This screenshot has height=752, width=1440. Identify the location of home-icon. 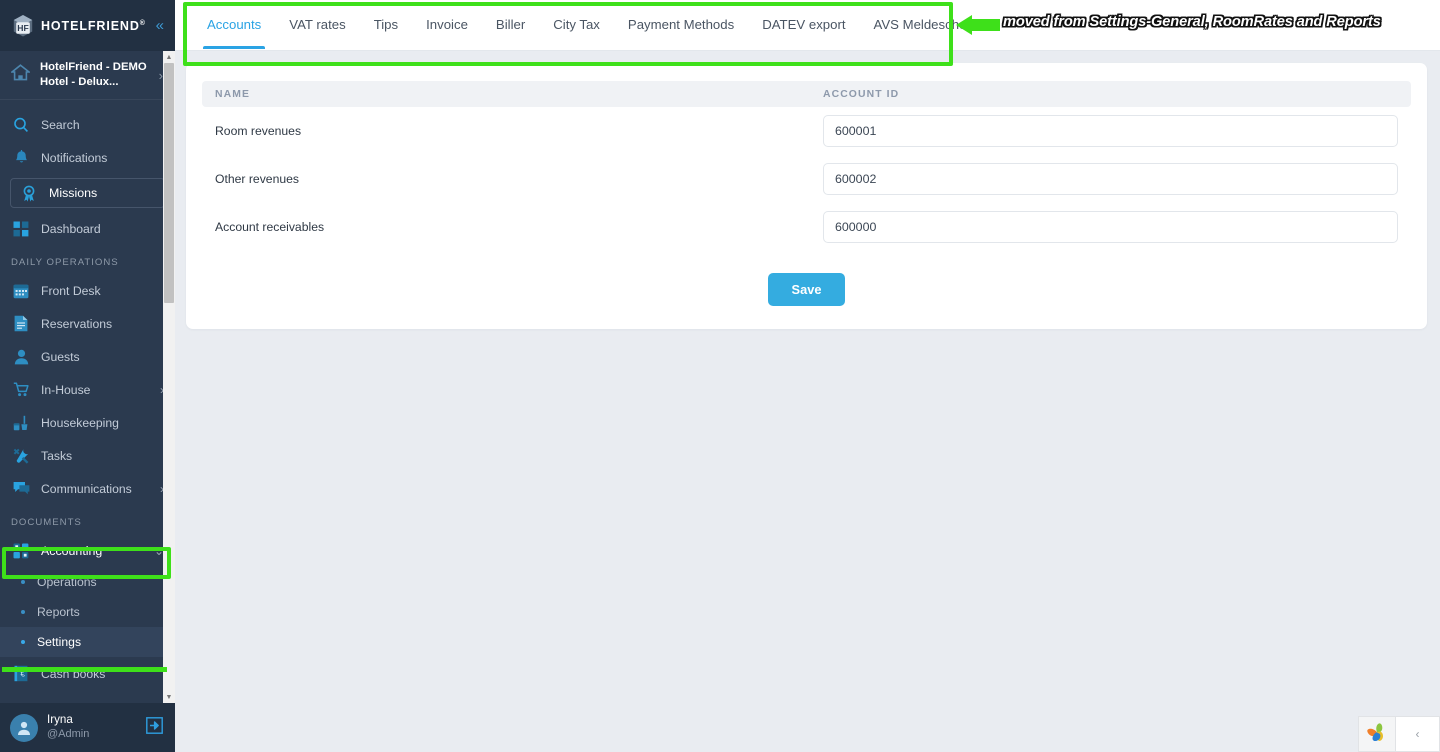
(20, 75).